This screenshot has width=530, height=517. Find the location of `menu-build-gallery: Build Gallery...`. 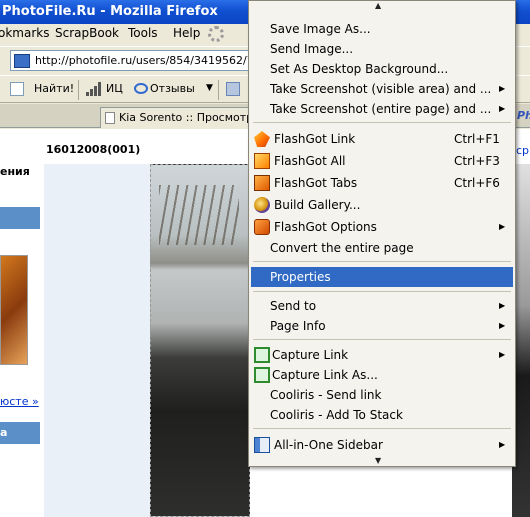

menu-build-gallery: Build Gallery... is located at coordinates (382, 205).